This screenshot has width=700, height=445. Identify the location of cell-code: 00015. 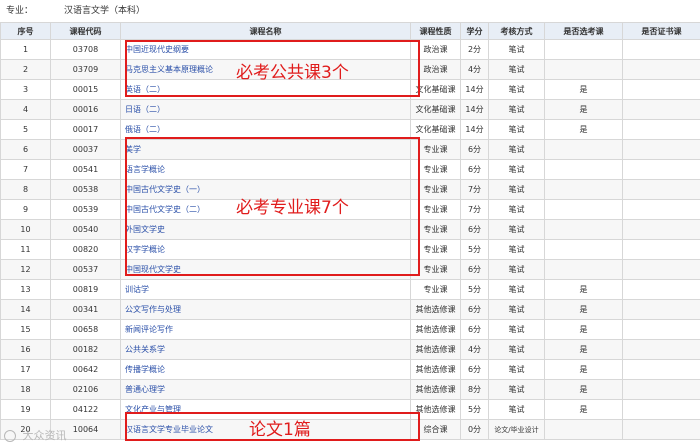
(85, 89).